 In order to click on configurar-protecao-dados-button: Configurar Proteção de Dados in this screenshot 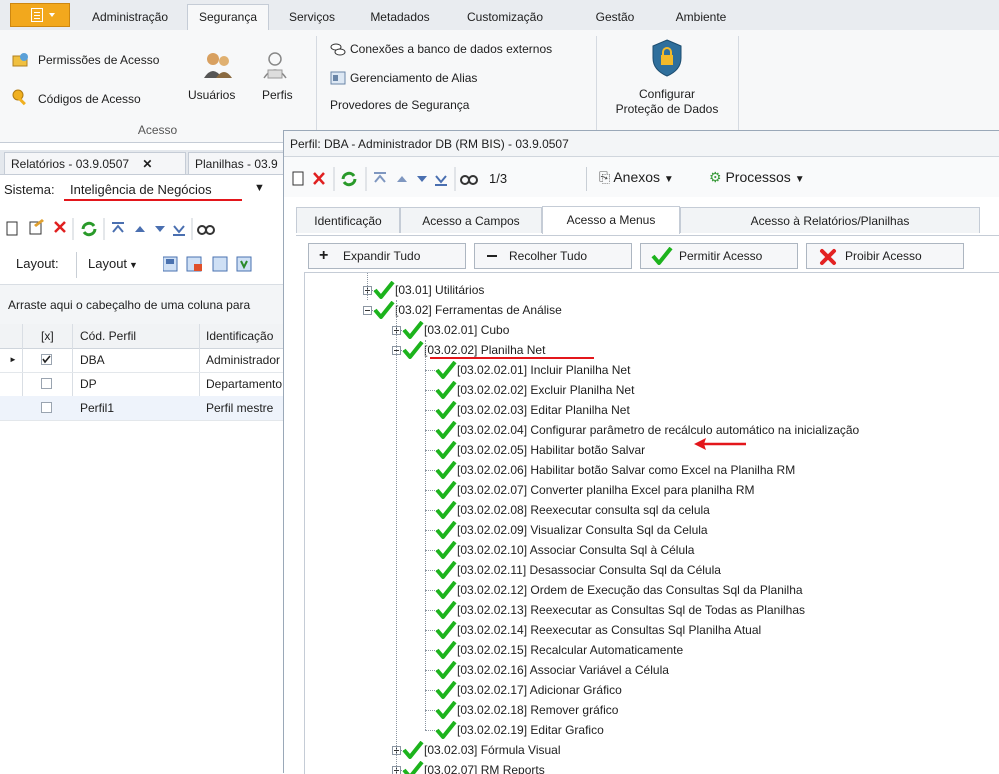, I will do `click(671, 81)`.